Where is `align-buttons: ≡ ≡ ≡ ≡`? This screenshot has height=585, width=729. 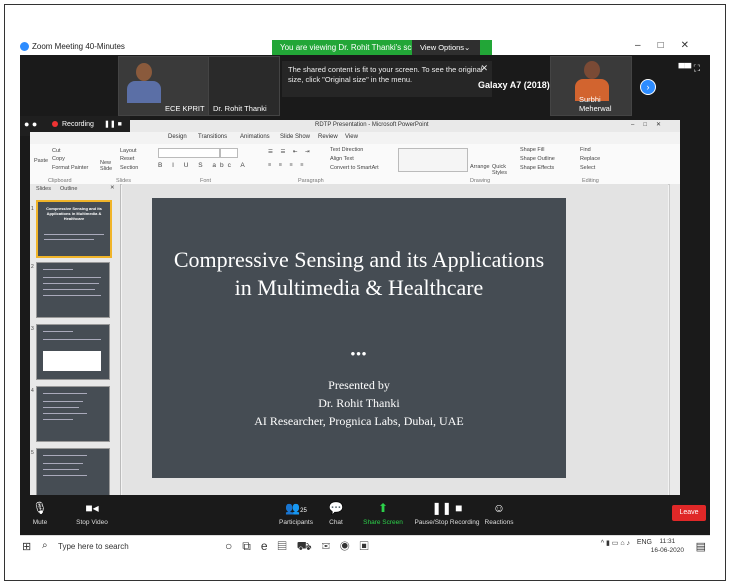
align-buttons: ≡ ≡ ≡ ≡ is located at coordinates (287, 165).